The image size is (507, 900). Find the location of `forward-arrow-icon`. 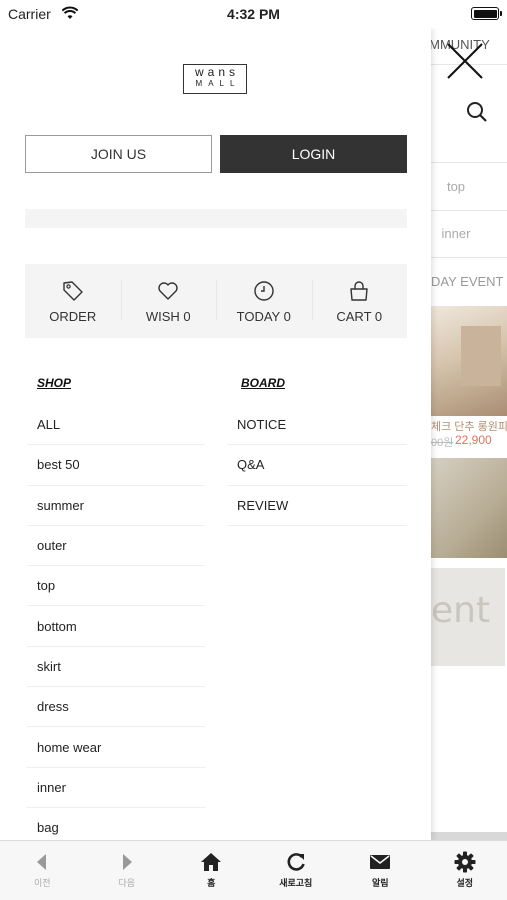

forward-arrow-icon is located at coordinates (127, 862).